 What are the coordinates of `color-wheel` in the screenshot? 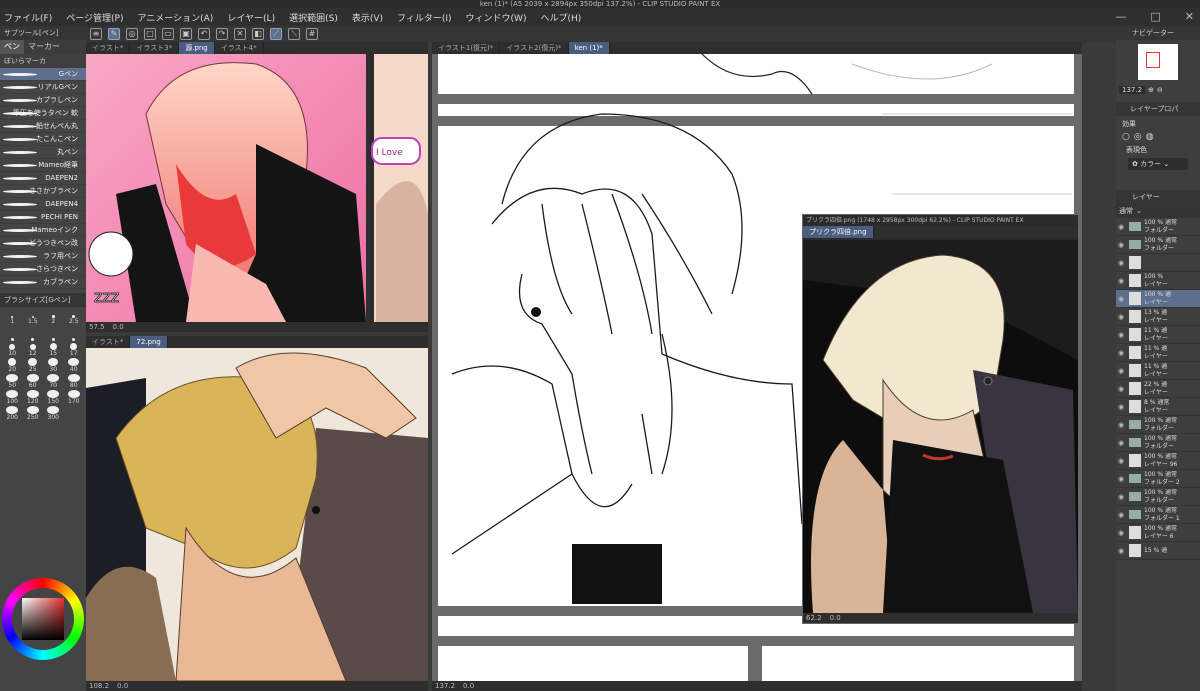 It's located at (43, 619).